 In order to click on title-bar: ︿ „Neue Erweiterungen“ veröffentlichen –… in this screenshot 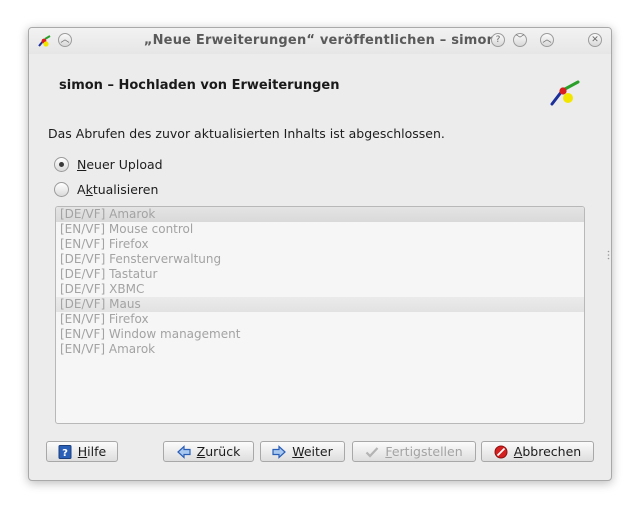, I will do `click(320, 41)`.